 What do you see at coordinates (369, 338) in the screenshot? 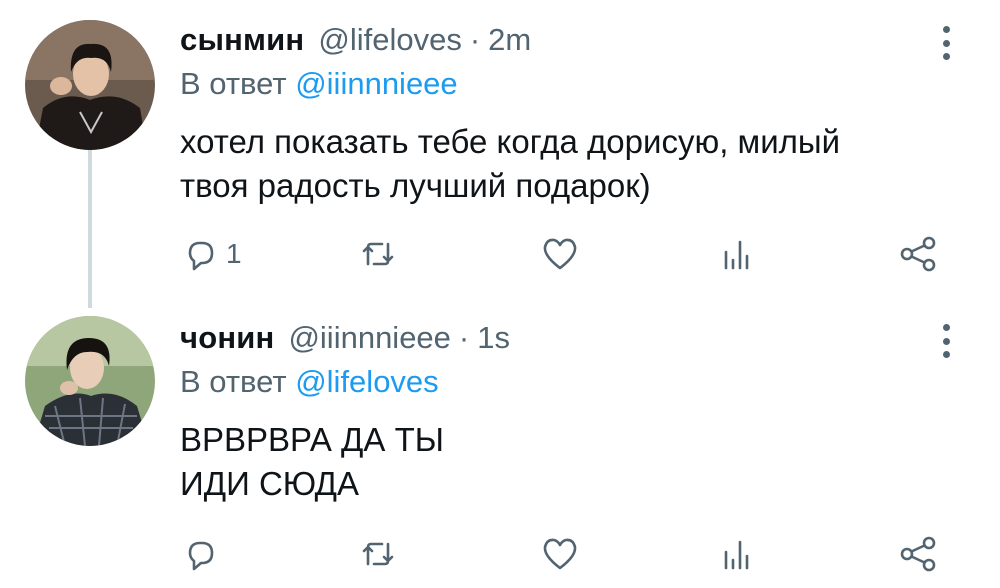
I see `author-handle: @iiinnnieee` at bounding box center [369, 338].